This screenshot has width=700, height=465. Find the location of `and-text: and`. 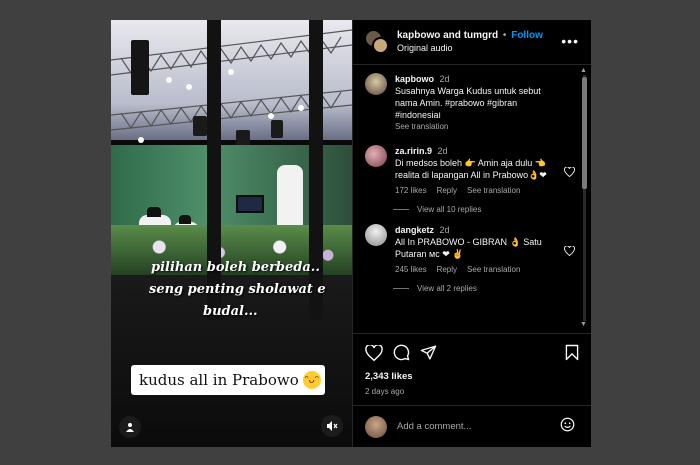

and-text: and is located at coordinates (452, 36).